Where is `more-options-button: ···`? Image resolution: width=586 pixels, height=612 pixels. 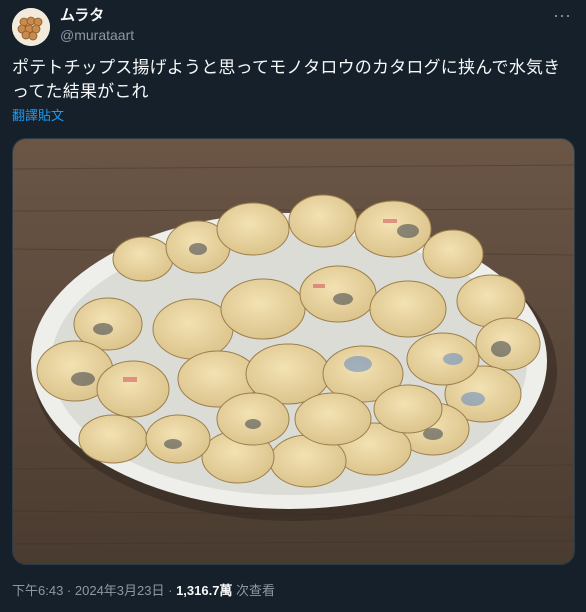 more-options-button: ··· is located at coordinates (562, 16).